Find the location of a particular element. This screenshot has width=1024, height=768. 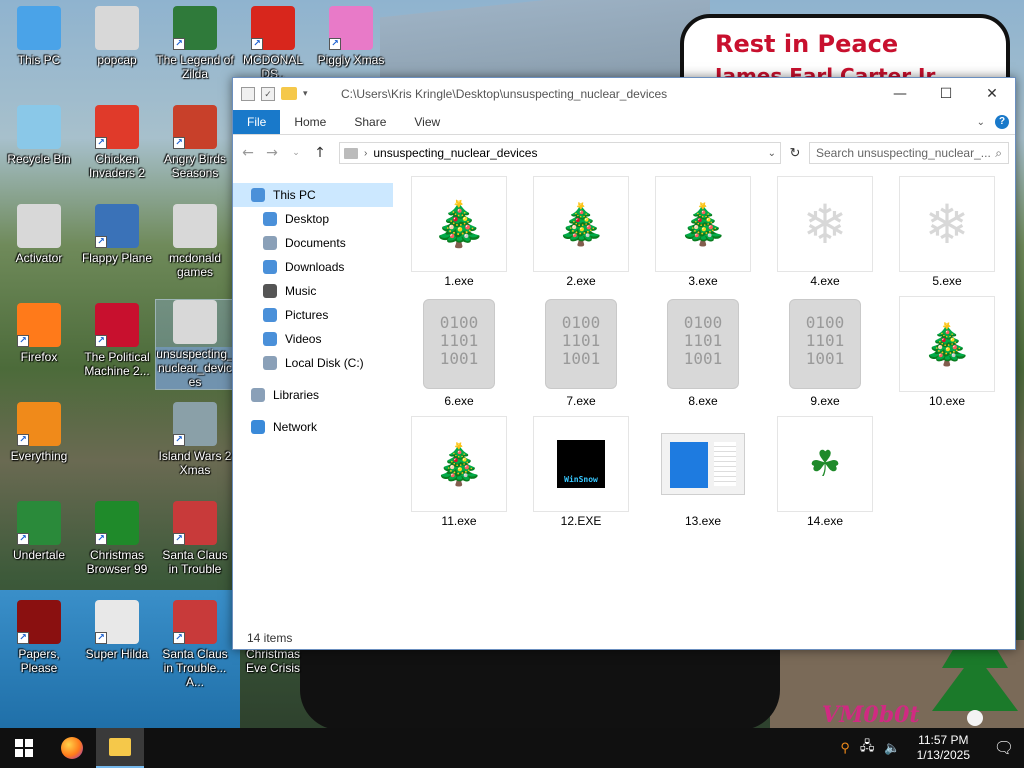

desktop-icon-christmas-browser-99: ↗ Christmas Browser 99 is located at coordinates (117, 538).